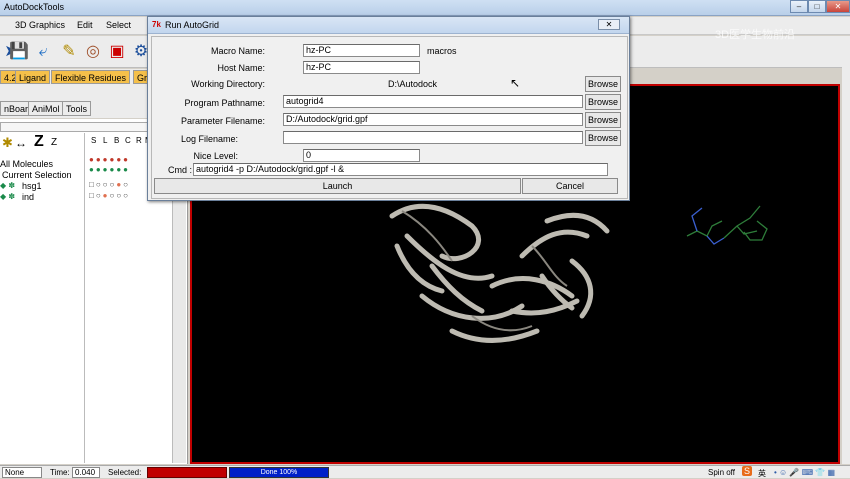 The image size is (850, 479). I want to click on app-title: AutoDockTools, so click(34, 7).